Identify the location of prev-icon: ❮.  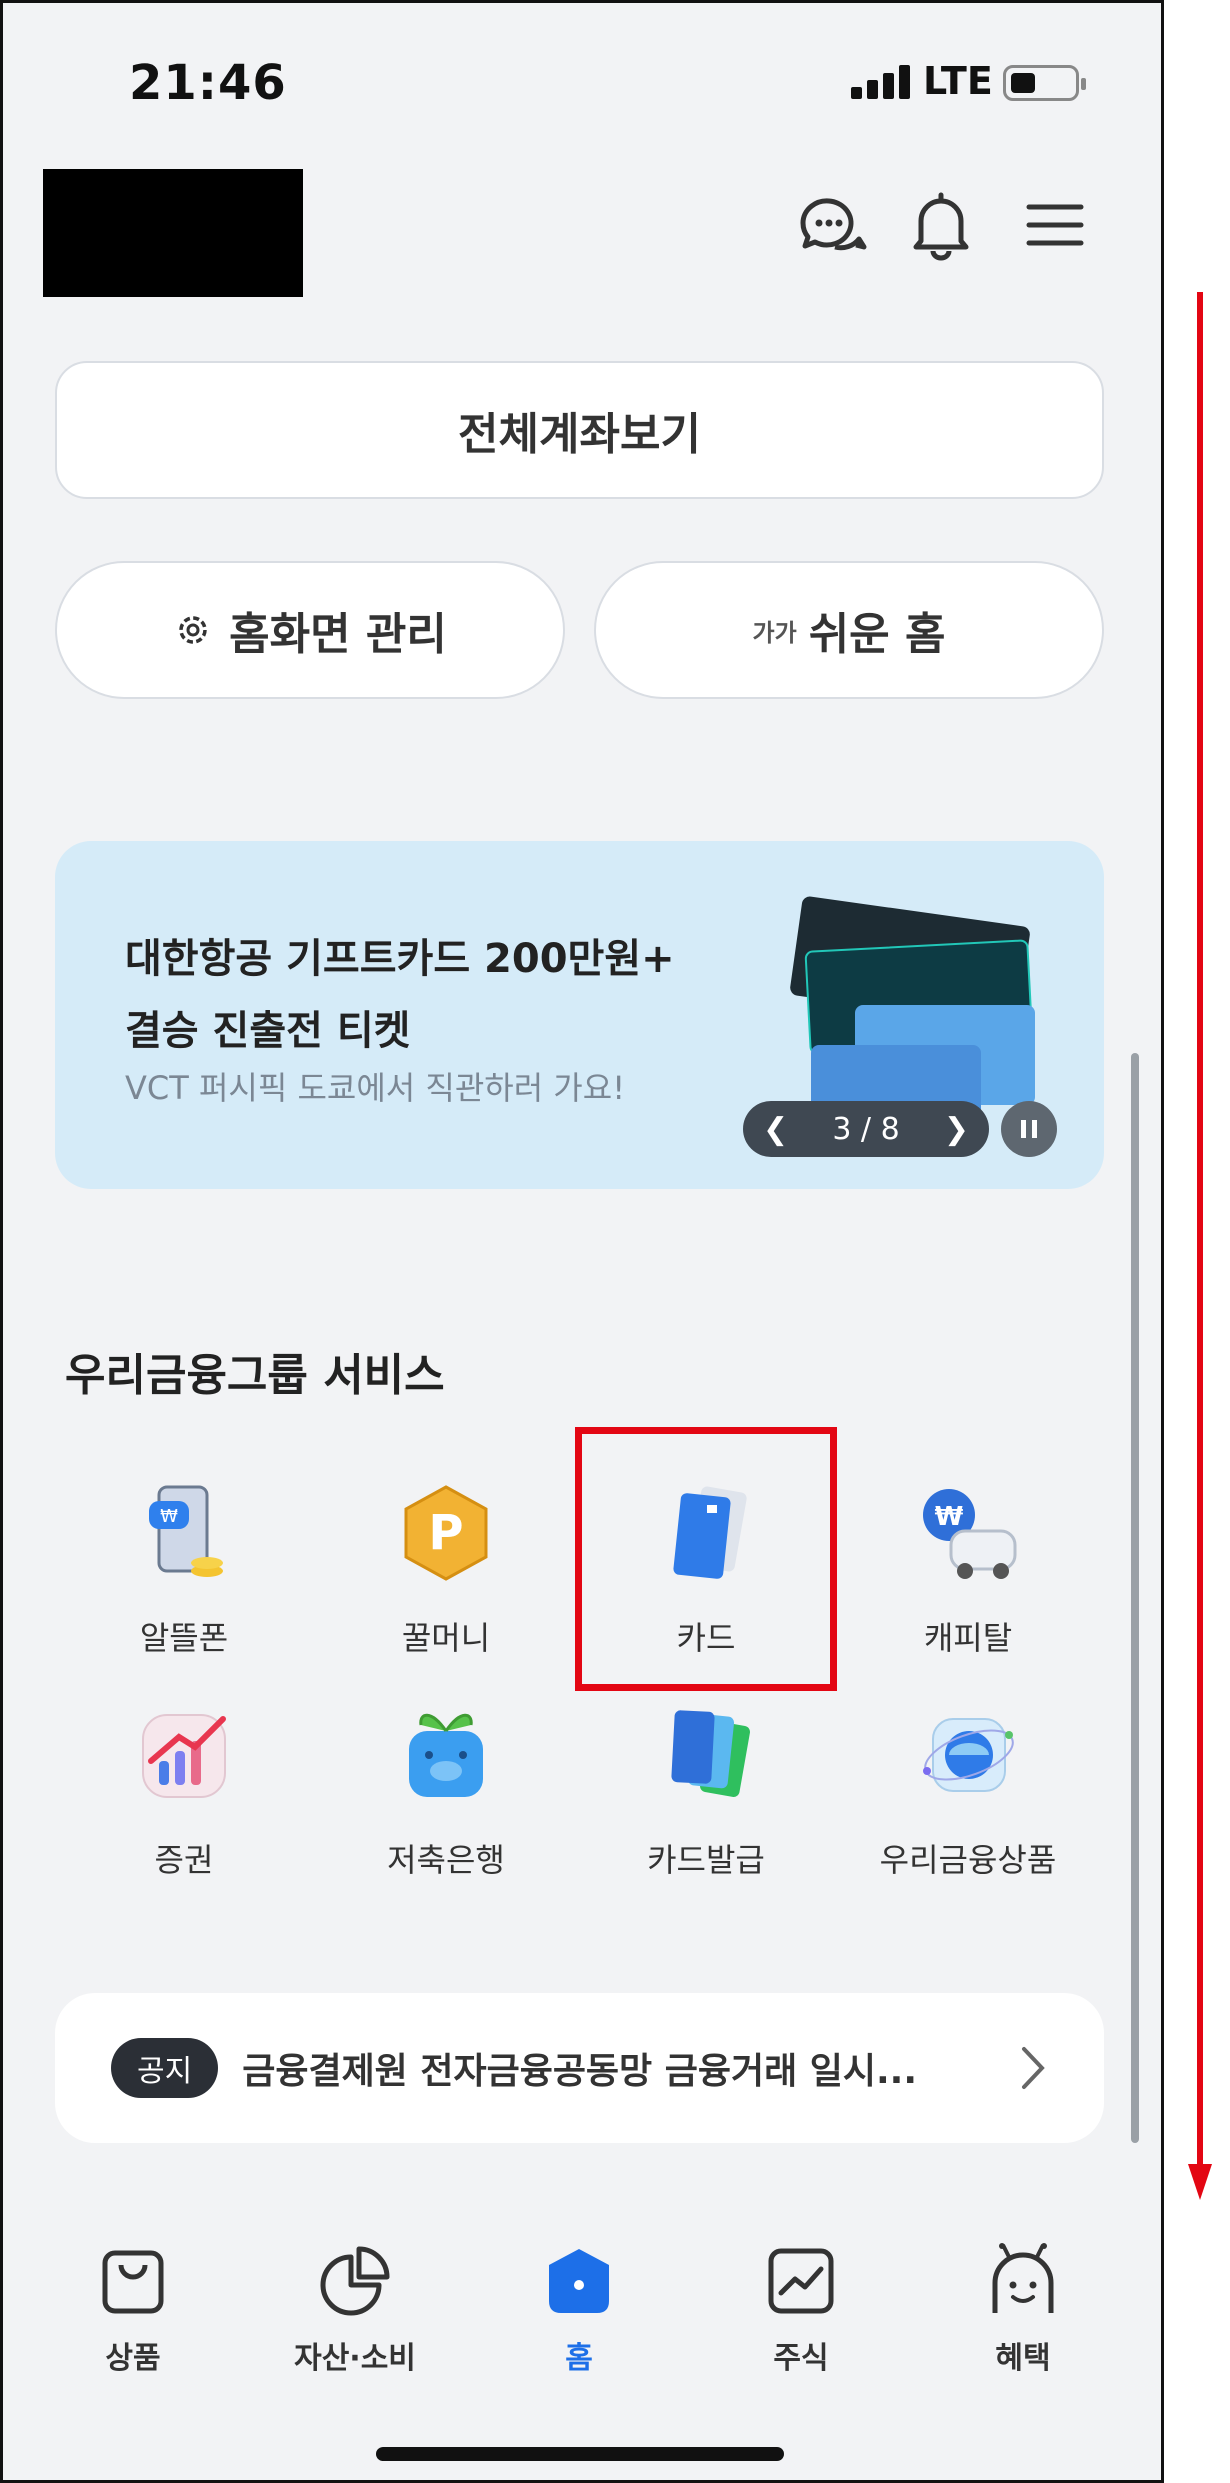
(775, 1129).